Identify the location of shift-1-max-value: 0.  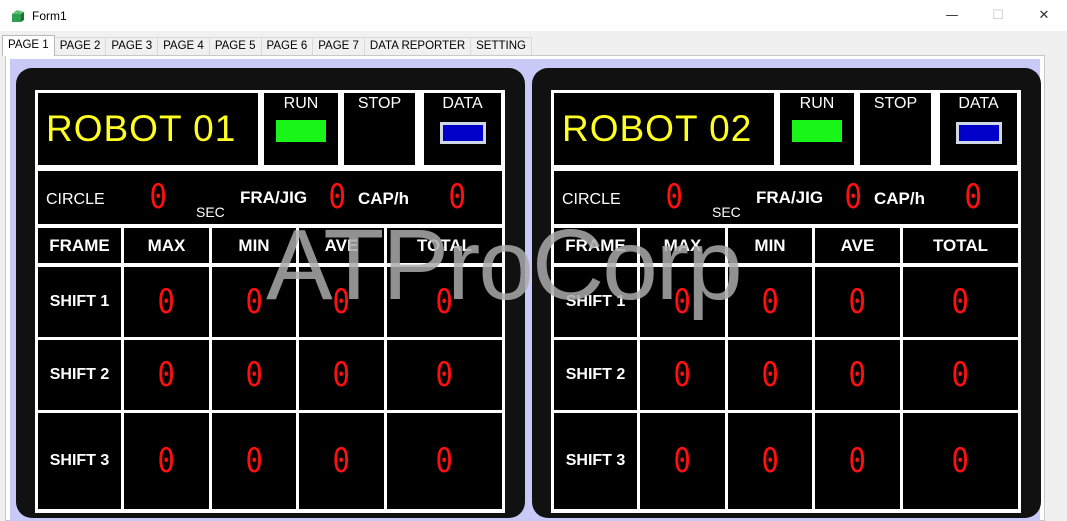
(166, 302).